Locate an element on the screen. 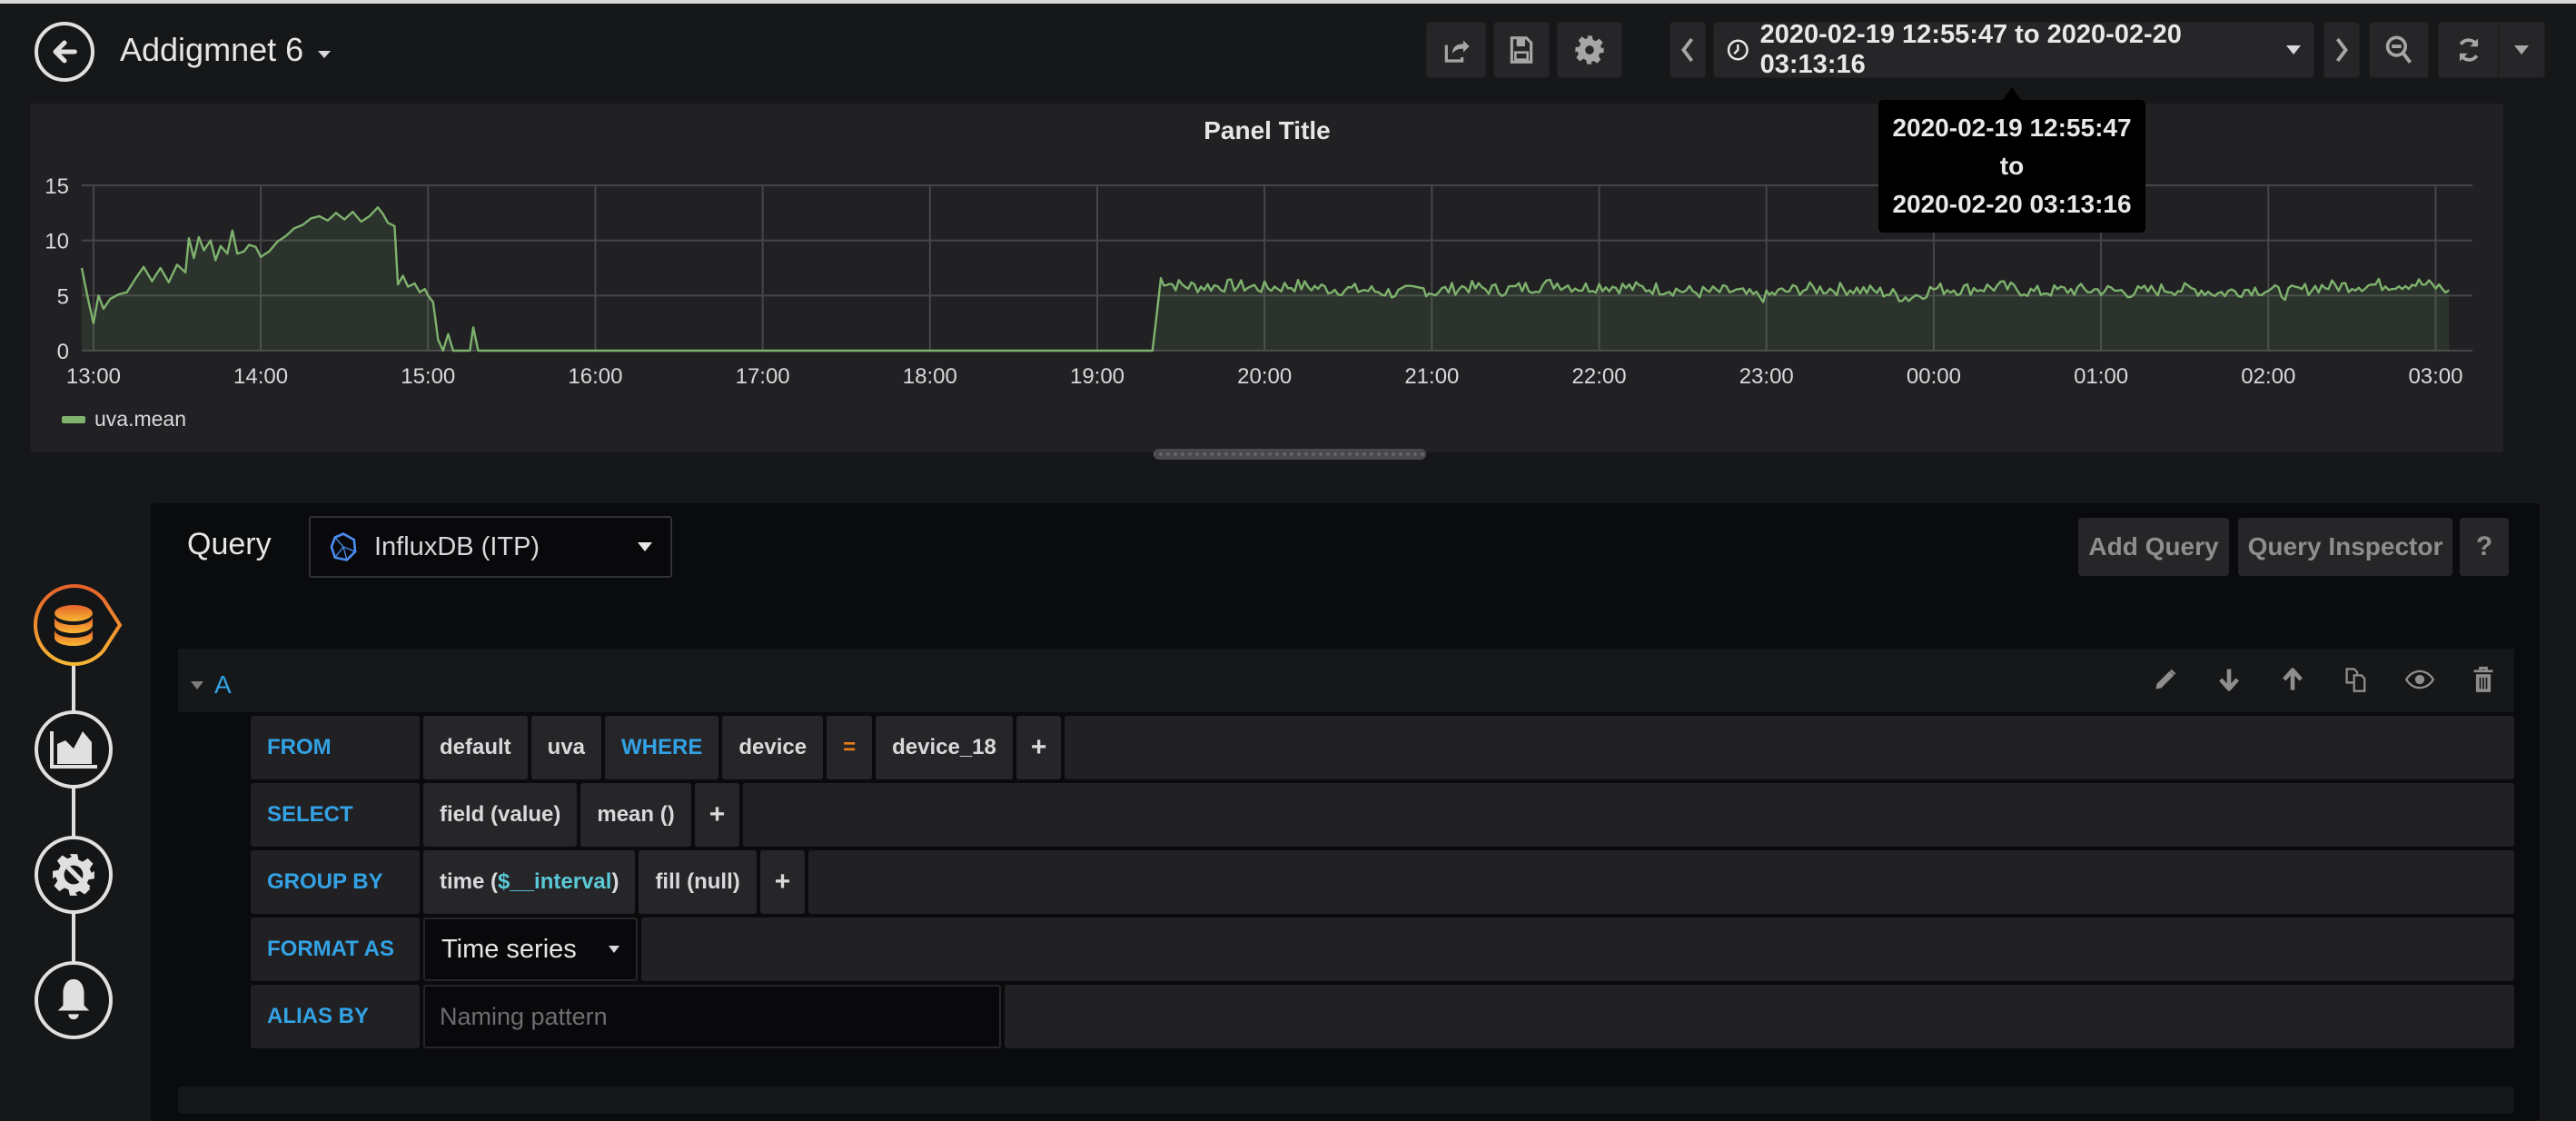 This screenshot has width=2576, height=1121. x-tick-label: 14:00 is located at coordinates (260, 376).